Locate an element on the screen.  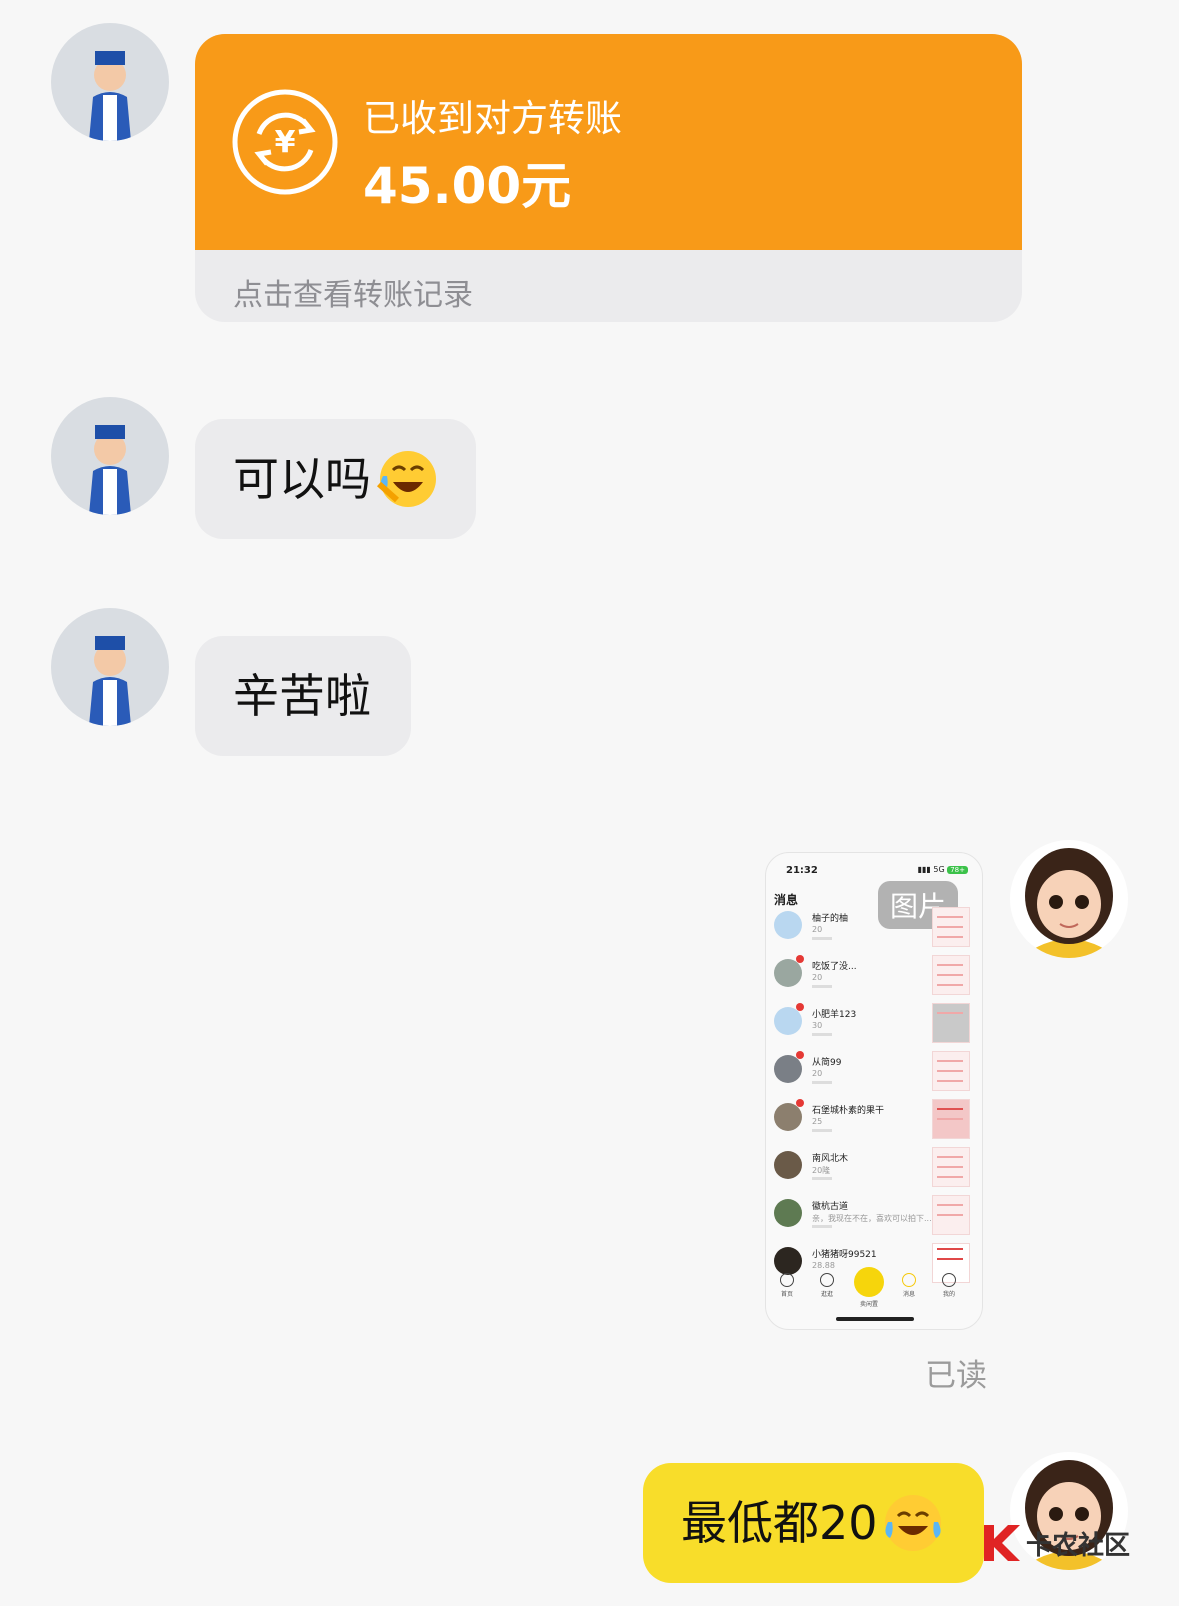
list-item-name: 徽杭古道 is located at coordinates (830, 1207).